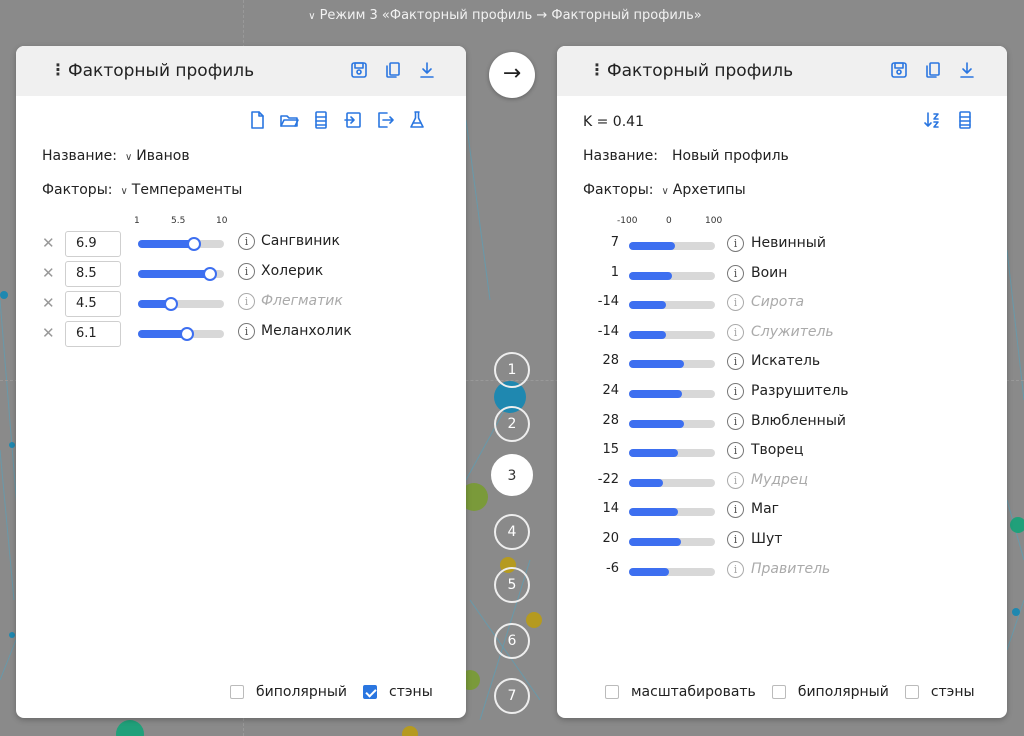  I want to click on flask-icon, so click(417, 120).